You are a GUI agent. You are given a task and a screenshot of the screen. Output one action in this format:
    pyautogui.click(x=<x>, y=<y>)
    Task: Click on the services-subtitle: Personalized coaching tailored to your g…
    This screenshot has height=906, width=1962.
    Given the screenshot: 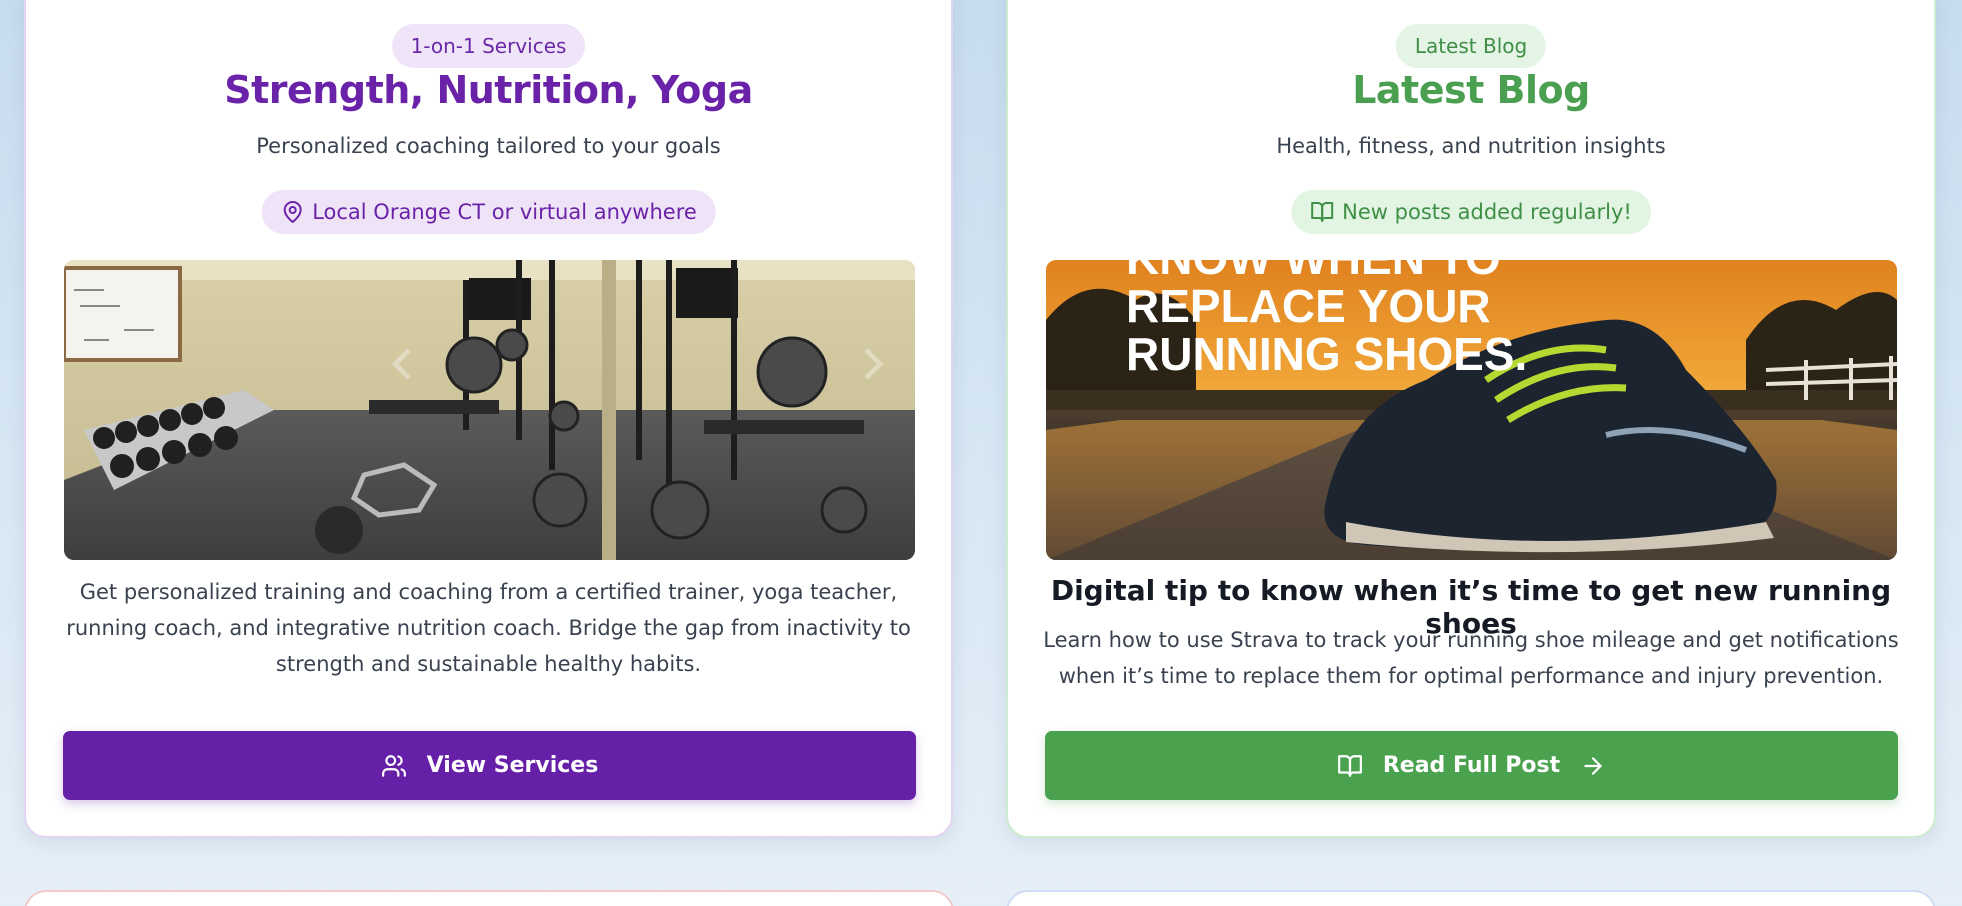 What is the action you would take?
    pyautogui.click(x=488, y=146)
    